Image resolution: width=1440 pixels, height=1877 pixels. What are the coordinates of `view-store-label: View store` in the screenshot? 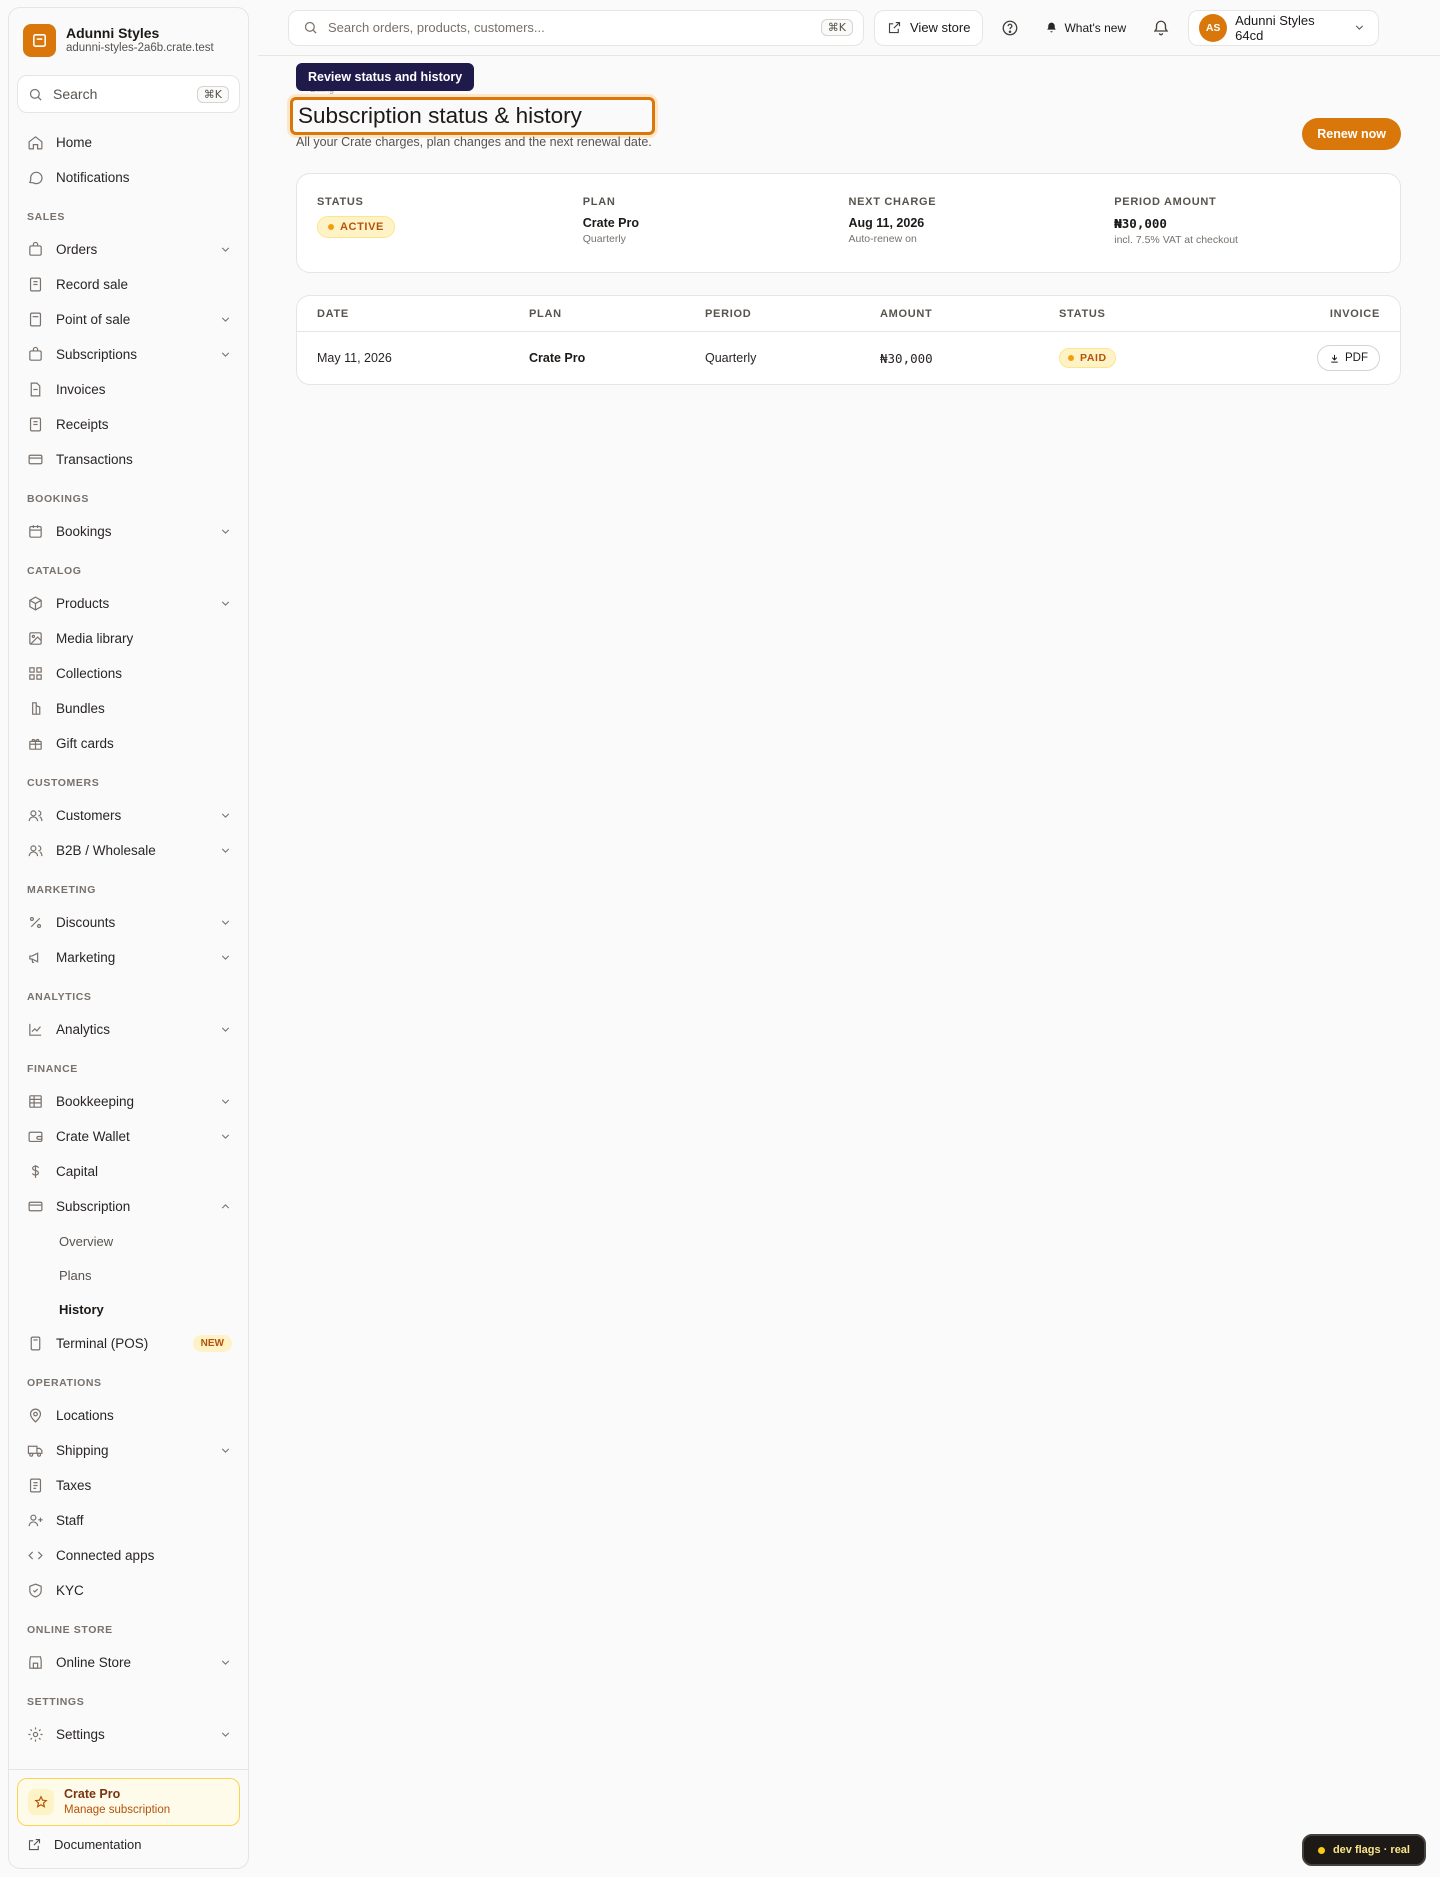 It's located at (940, 27).